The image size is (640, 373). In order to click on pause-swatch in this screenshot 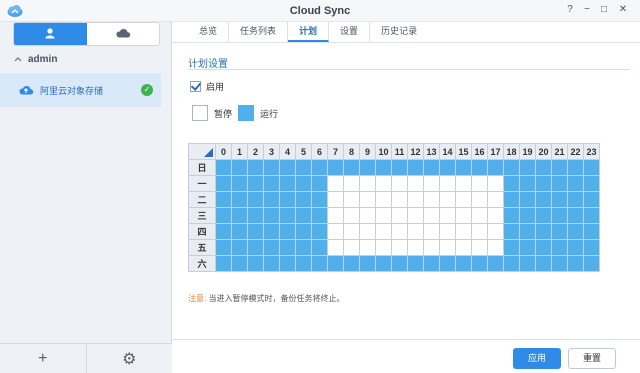, I will do `click(200, 113)`.